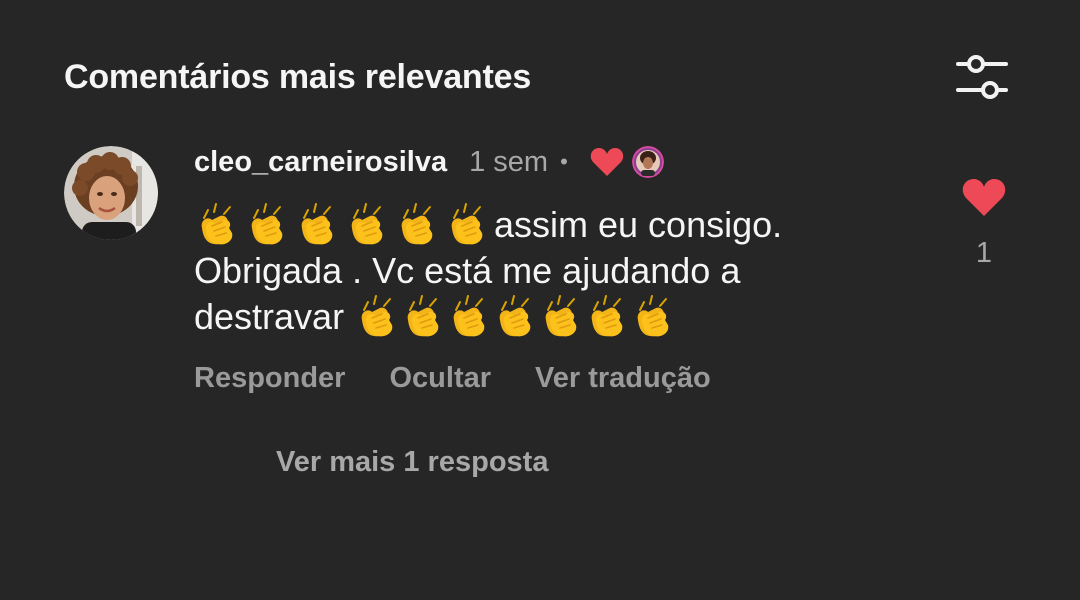  I want to click on comment-meta: cleo_carneirosilva 1 sem •, so click(544, 162).